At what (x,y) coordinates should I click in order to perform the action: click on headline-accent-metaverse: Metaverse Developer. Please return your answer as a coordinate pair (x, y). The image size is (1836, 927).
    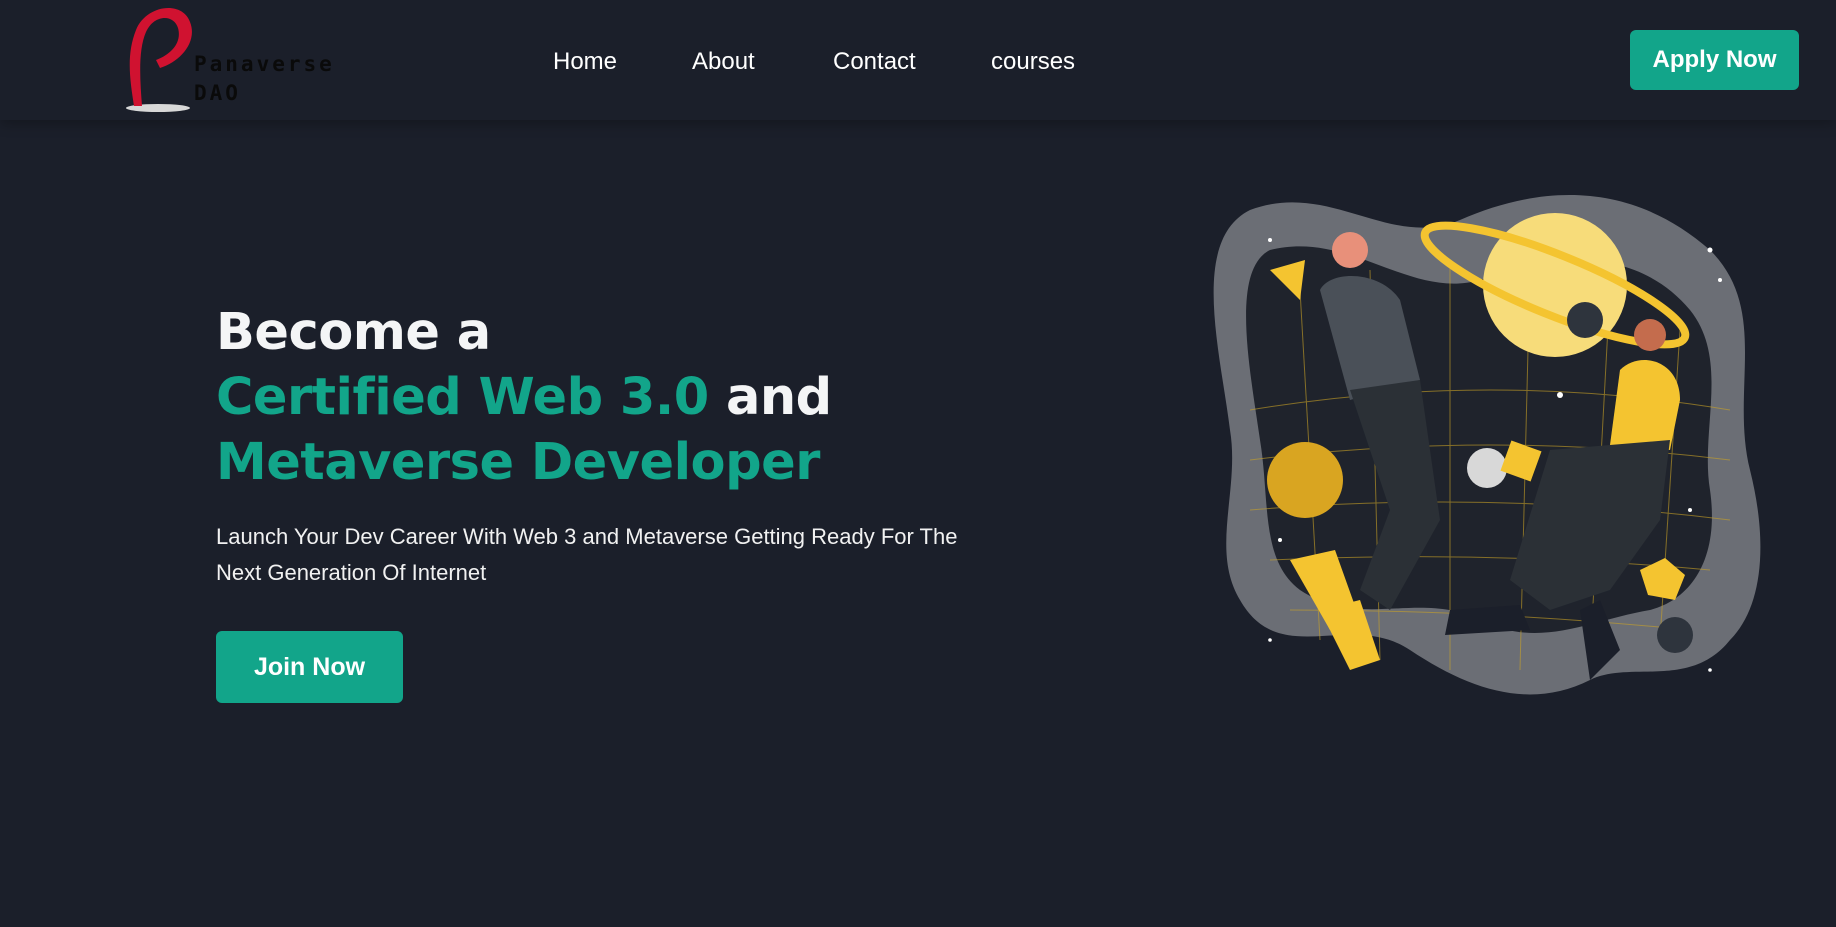
    Looking at the image, I should click on (518, 462).